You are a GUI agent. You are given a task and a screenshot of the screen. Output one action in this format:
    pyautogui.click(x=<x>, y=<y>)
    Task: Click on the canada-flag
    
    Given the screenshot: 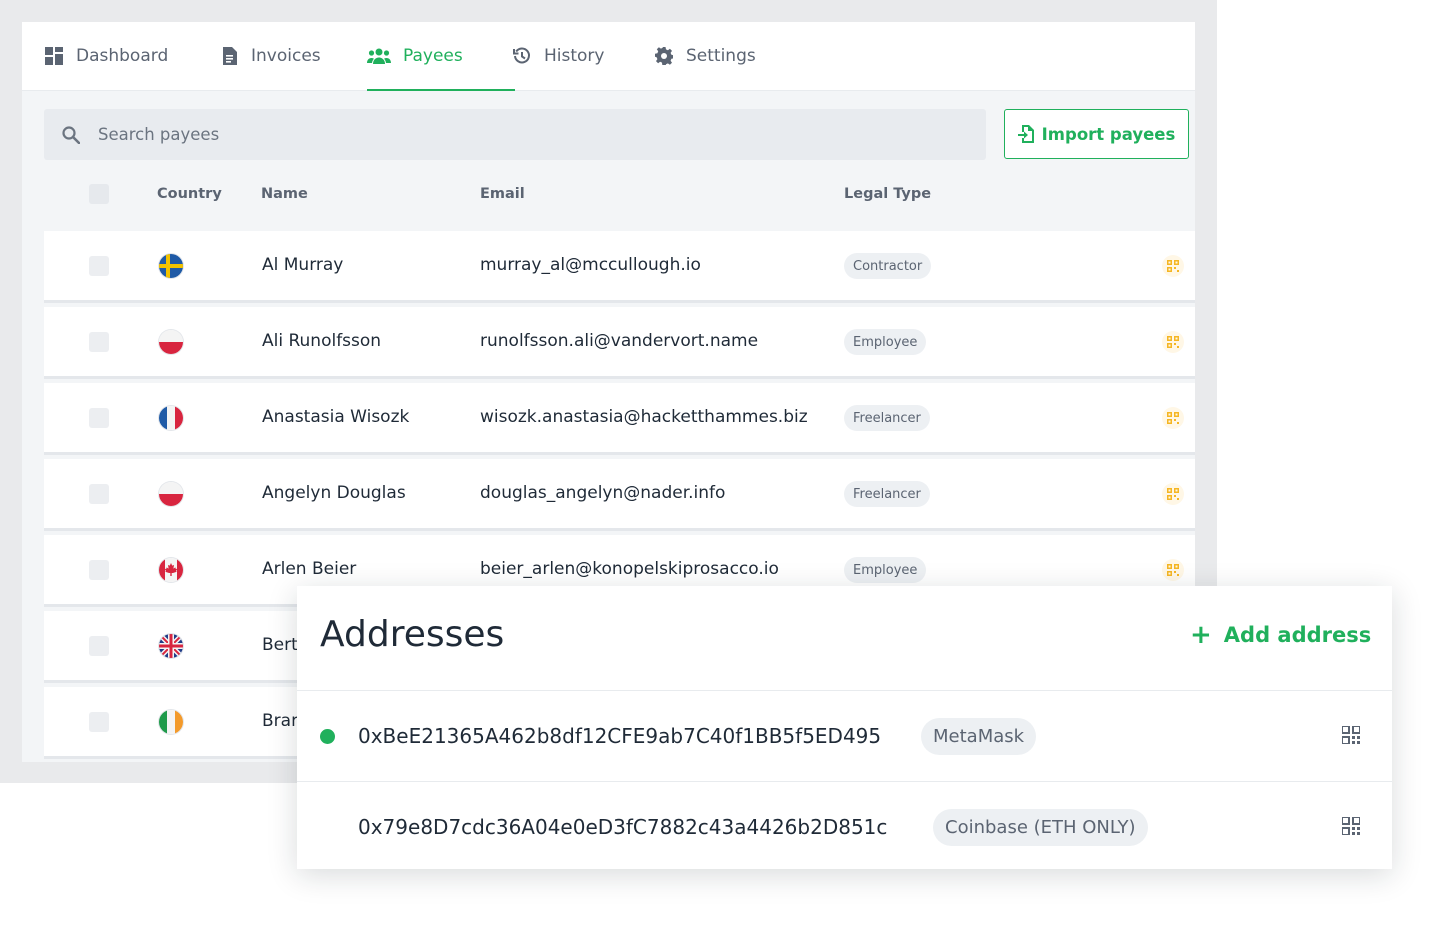 What is the action you would take?
    pyautogui.click(x=171, y=570)
    